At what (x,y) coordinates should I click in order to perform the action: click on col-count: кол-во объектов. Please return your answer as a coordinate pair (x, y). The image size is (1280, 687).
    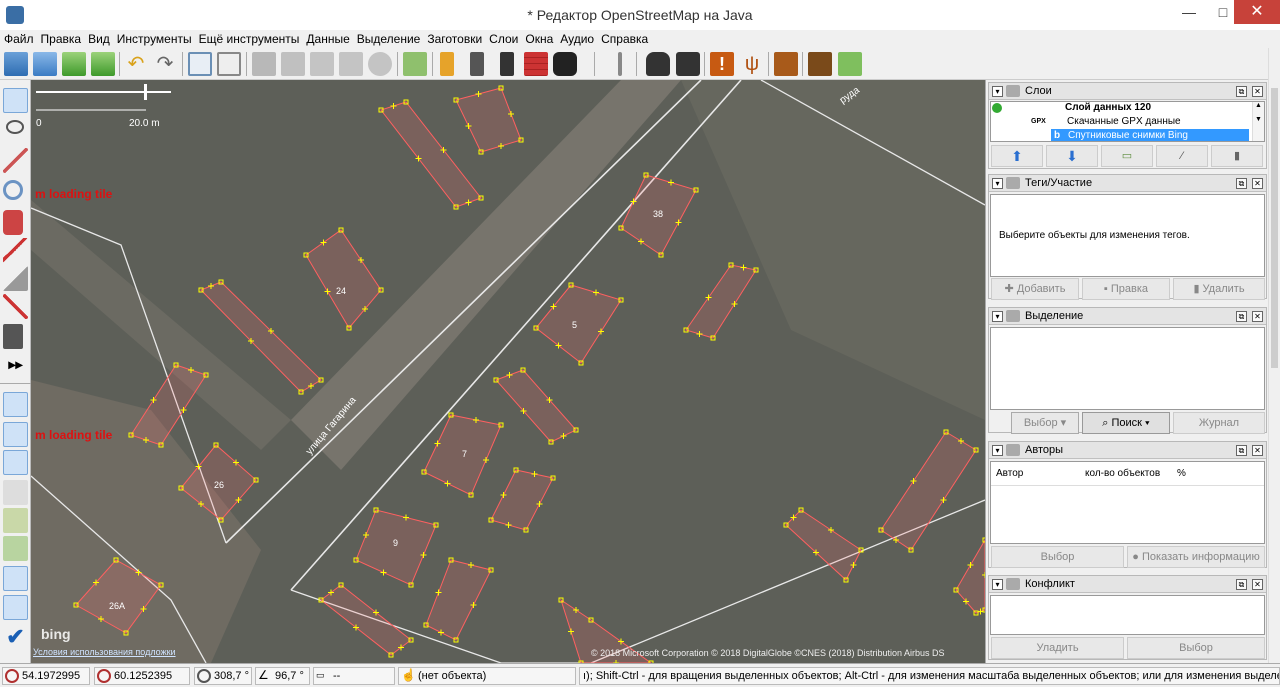
    Looking at the image, I should click on (1122, 473).